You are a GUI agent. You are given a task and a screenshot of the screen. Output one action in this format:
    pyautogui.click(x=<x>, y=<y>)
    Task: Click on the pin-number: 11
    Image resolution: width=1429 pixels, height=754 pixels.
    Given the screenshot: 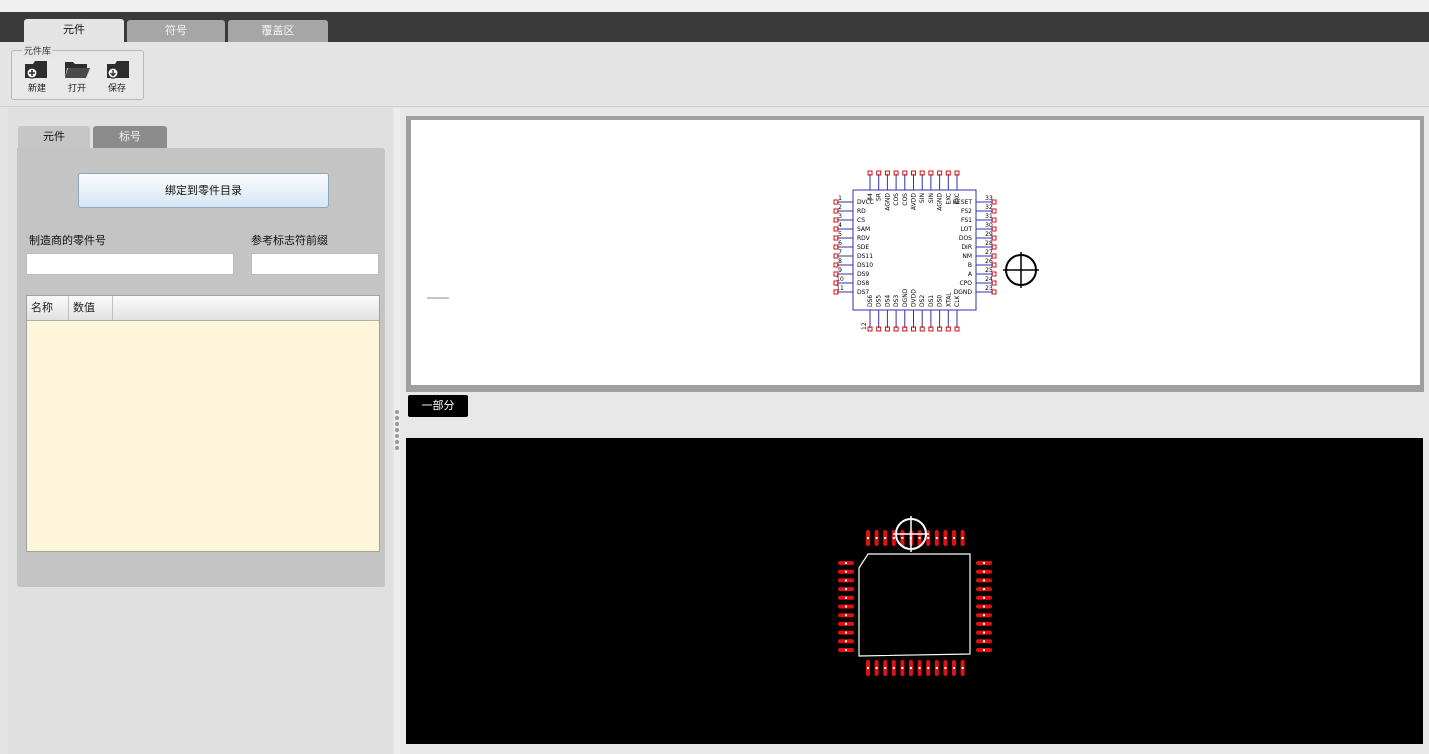 What is the action you would take?
    pyautogui.click(x=840, y=288)
    